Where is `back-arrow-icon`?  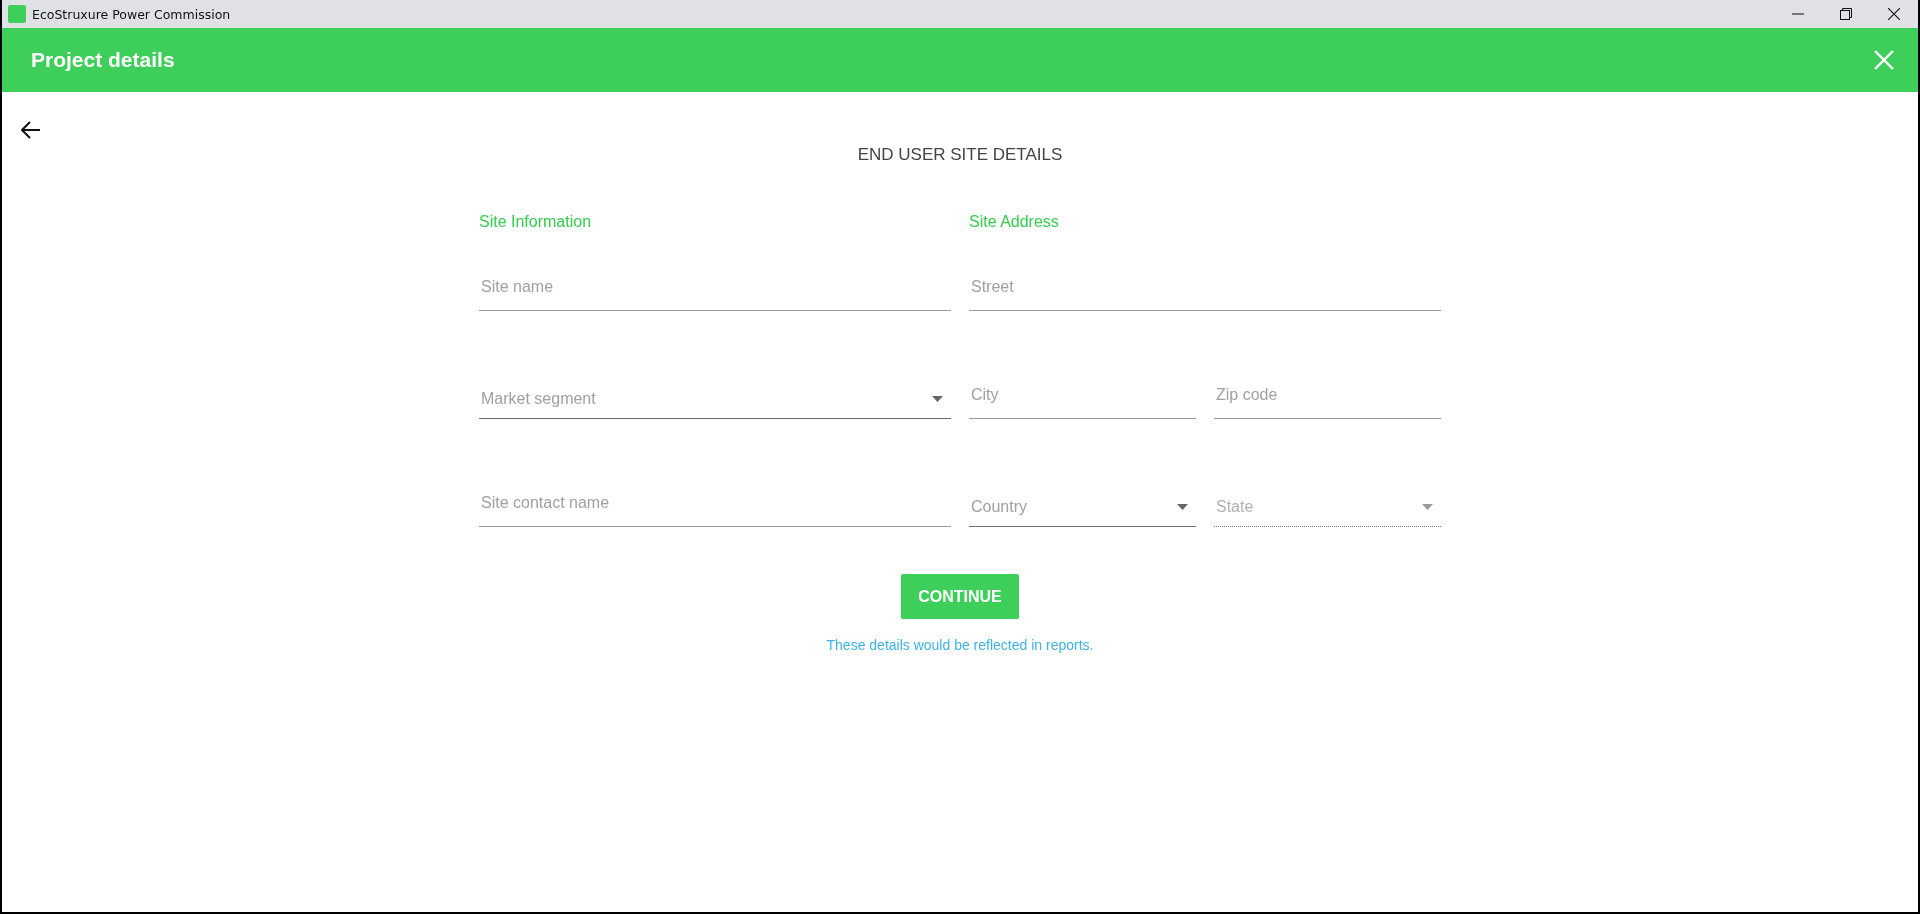 back-arrow-icon is located at coordinates (31, 130).